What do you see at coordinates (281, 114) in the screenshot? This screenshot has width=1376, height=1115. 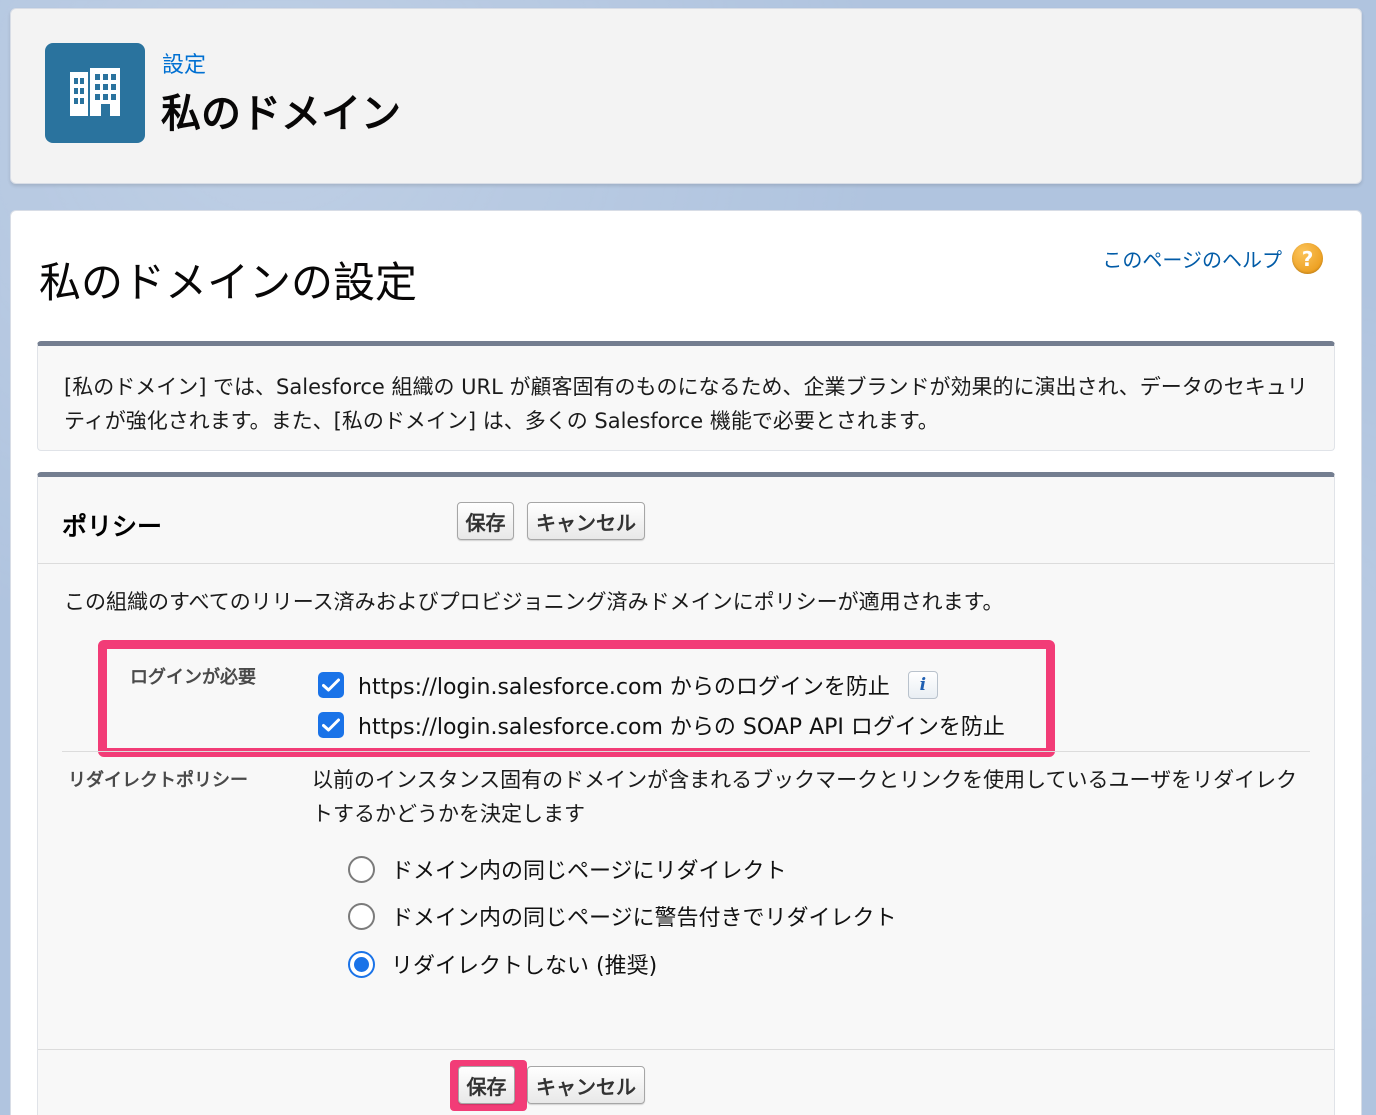 I see `page-header-title: 私のドメイン` at bounding box center [281, 114].